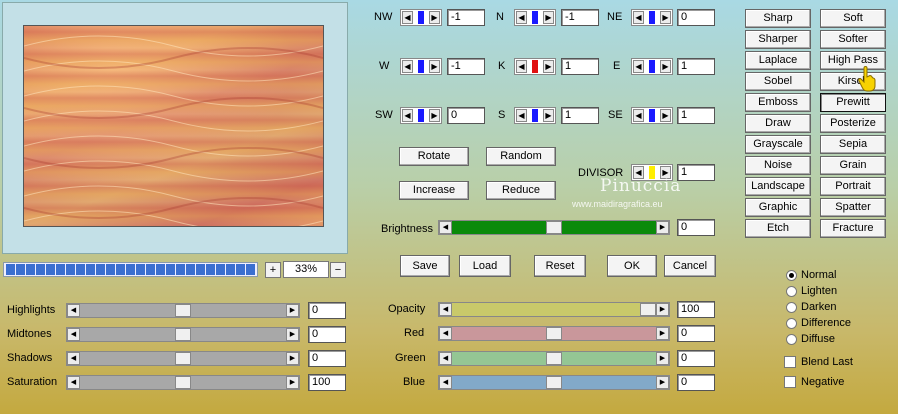 This screenshot has width=898, height=414. What do you see at coordinates (696, 172) in the screenshot?
I see `divisor-input: 1` at bounding box center [696, 172].